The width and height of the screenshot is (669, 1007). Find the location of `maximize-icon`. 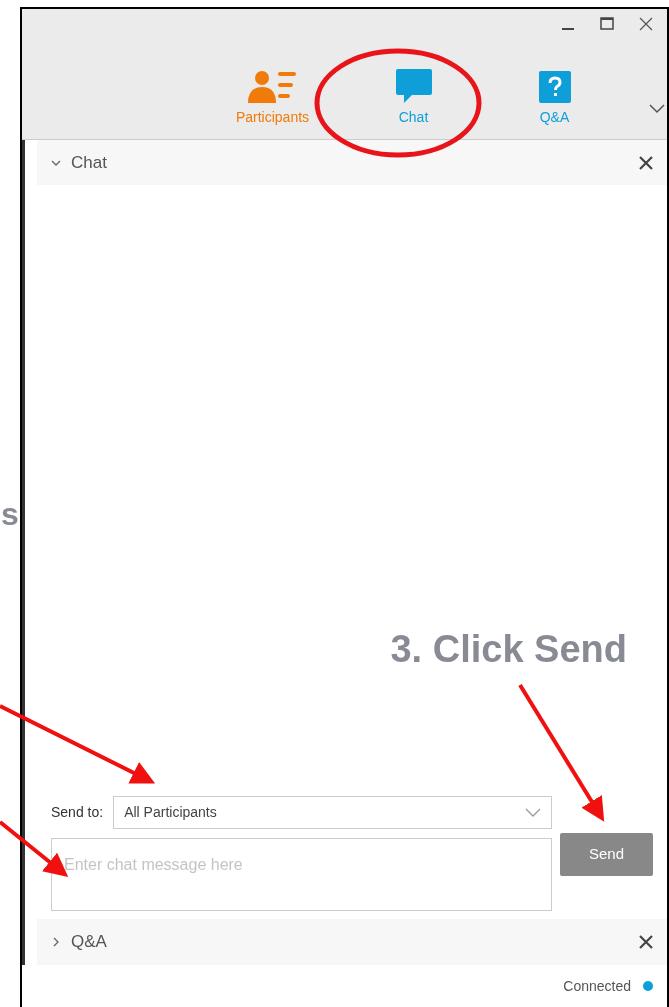

maximize-icon is located at coordinates (607, 24).